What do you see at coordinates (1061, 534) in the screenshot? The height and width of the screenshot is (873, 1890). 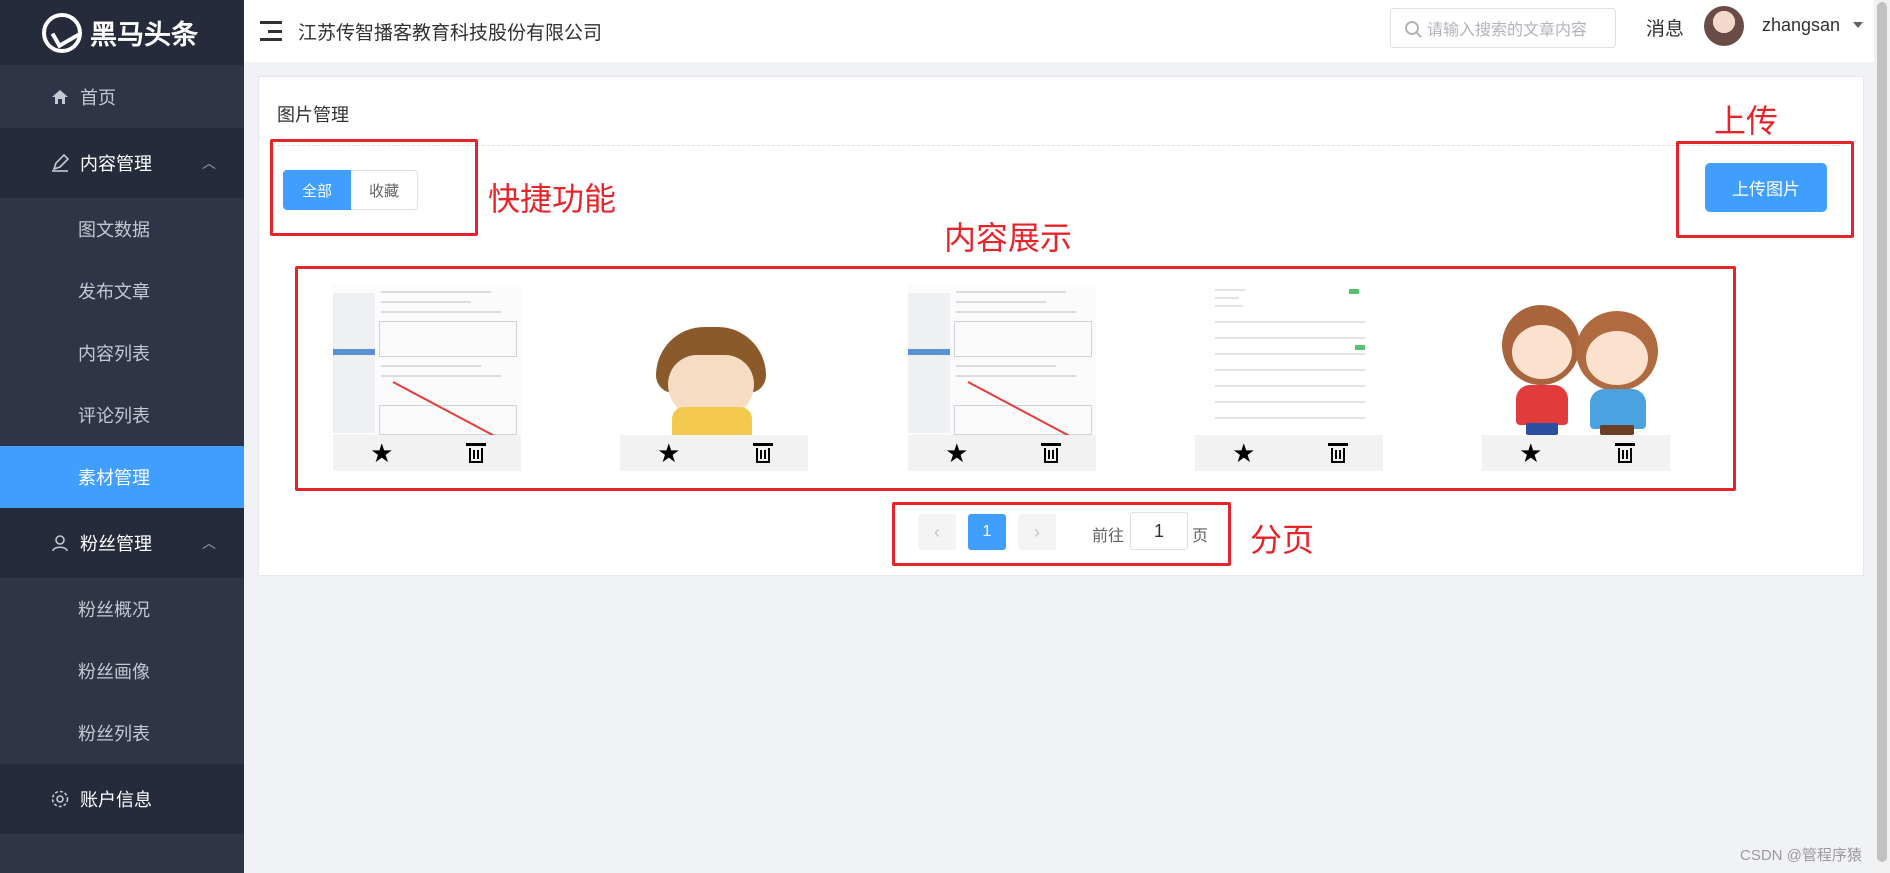 I see `annotation-box-paging` at bounding box center [1061, 534].